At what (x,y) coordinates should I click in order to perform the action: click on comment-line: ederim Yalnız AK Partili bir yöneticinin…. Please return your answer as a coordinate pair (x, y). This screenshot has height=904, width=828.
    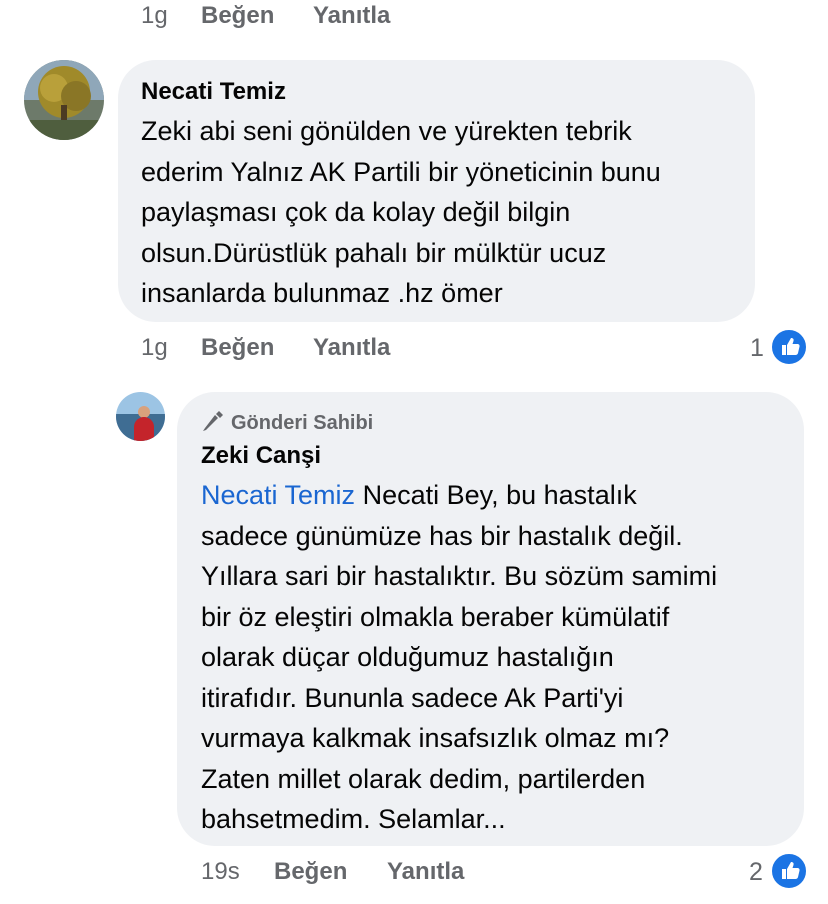
    Looking at the image, I should click on (401, 171).